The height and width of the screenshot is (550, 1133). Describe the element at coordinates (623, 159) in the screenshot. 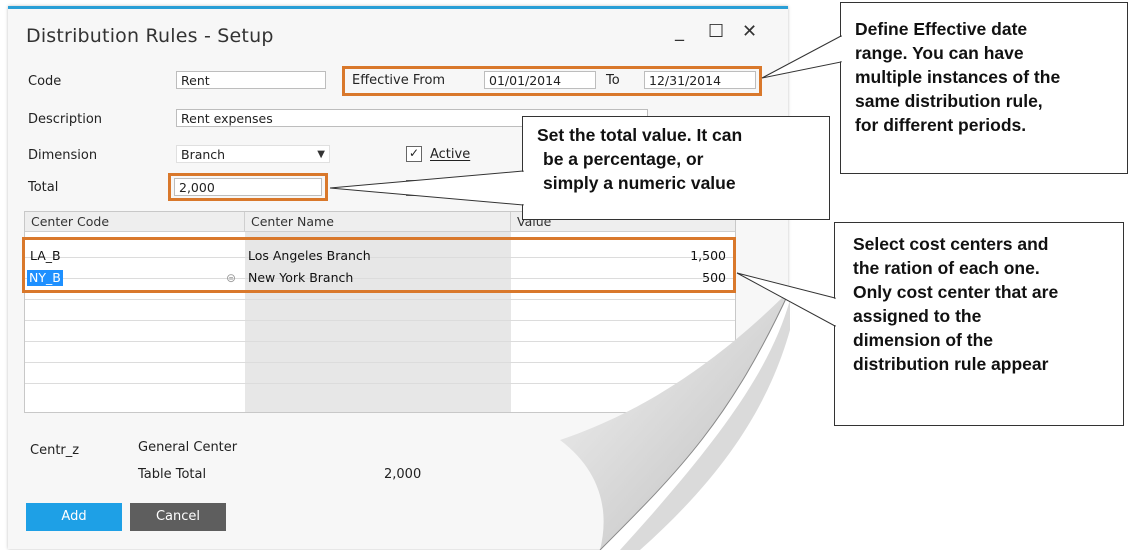

I see `callout-total-line2: be a percentage, or` at that location.